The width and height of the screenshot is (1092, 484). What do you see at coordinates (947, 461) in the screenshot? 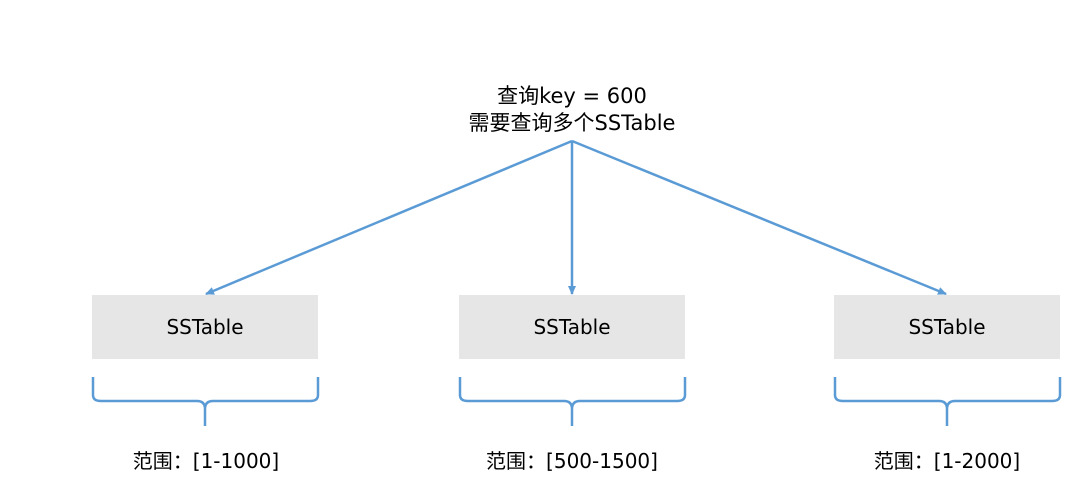
I see `range-label-3: 范围：[1-2000]` at bounding box center [947, 461].